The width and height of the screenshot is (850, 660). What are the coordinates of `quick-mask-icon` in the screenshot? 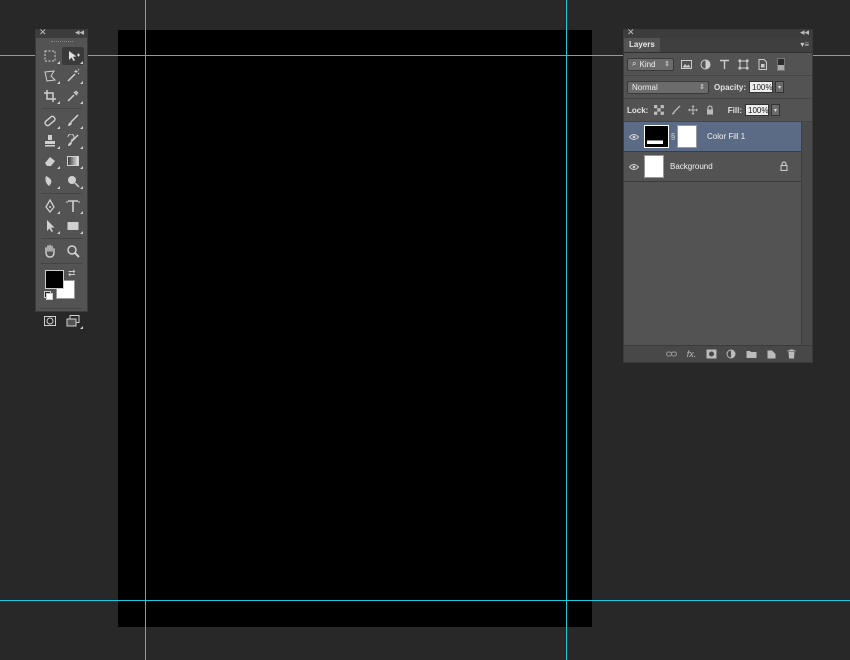 It's located at (50, 321).